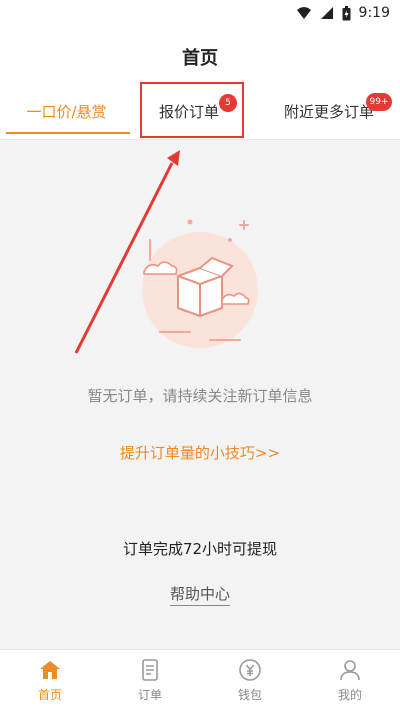 The width and height of the screenshot is (400, 711). What do you see at coordinates (250, 670) in the screenshot?
I see `wallet-icon` at bounding box center [250, 670].